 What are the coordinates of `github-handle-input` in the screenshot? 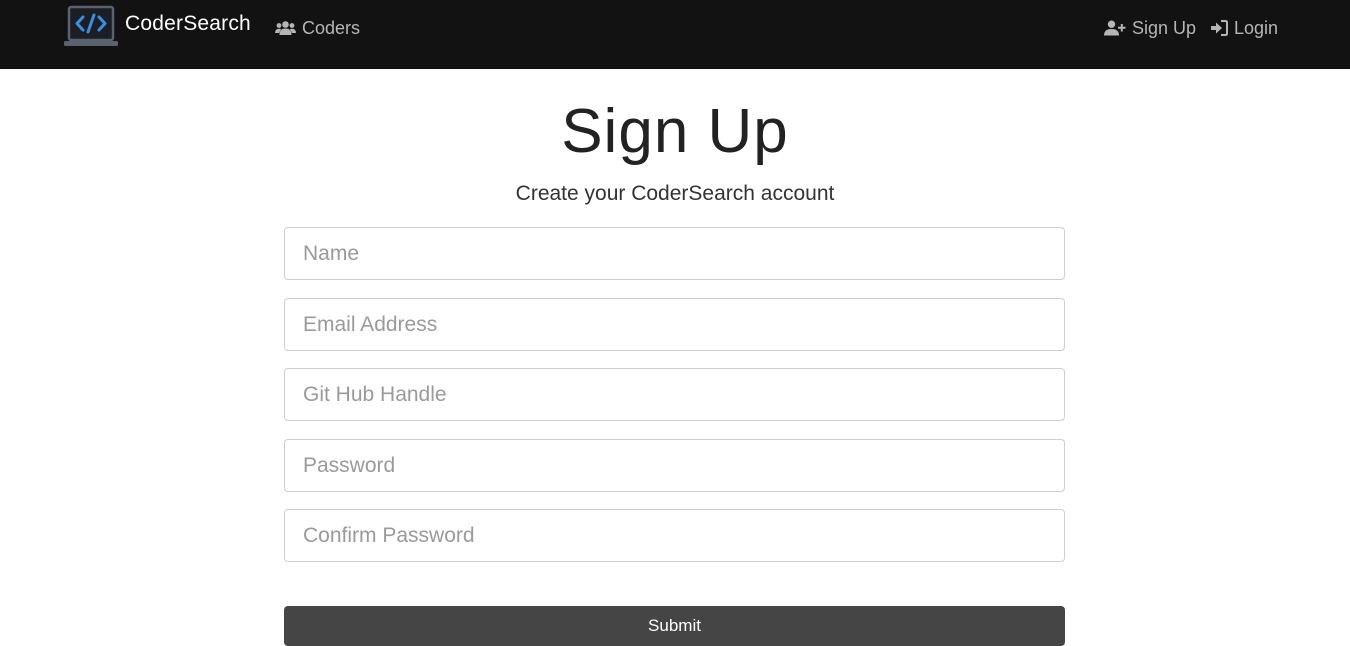 It's located at (674, 394).